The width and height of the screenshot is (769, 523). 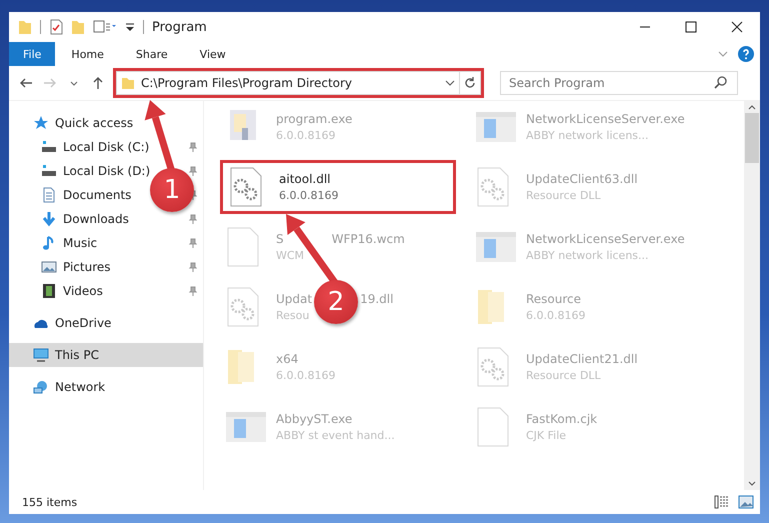 What do you see at coordinates (60, 267) in the screenshot?
I see `sidebar-item: Pictures` at bounding box center [60, 267].